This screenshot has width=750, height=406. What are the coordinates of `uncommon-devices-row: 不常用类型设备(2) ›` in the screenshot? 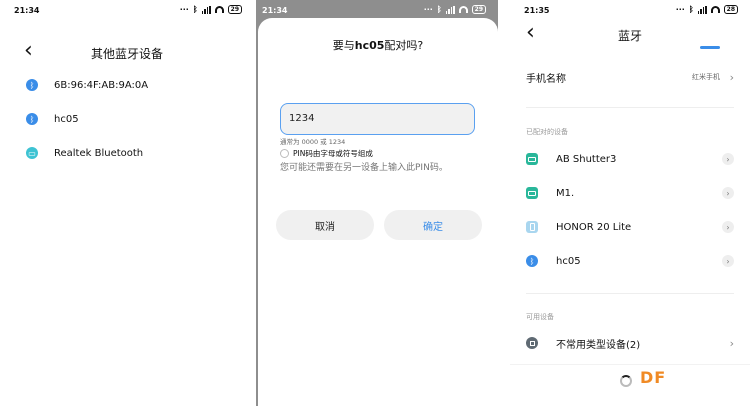 It's located at (630, 343).